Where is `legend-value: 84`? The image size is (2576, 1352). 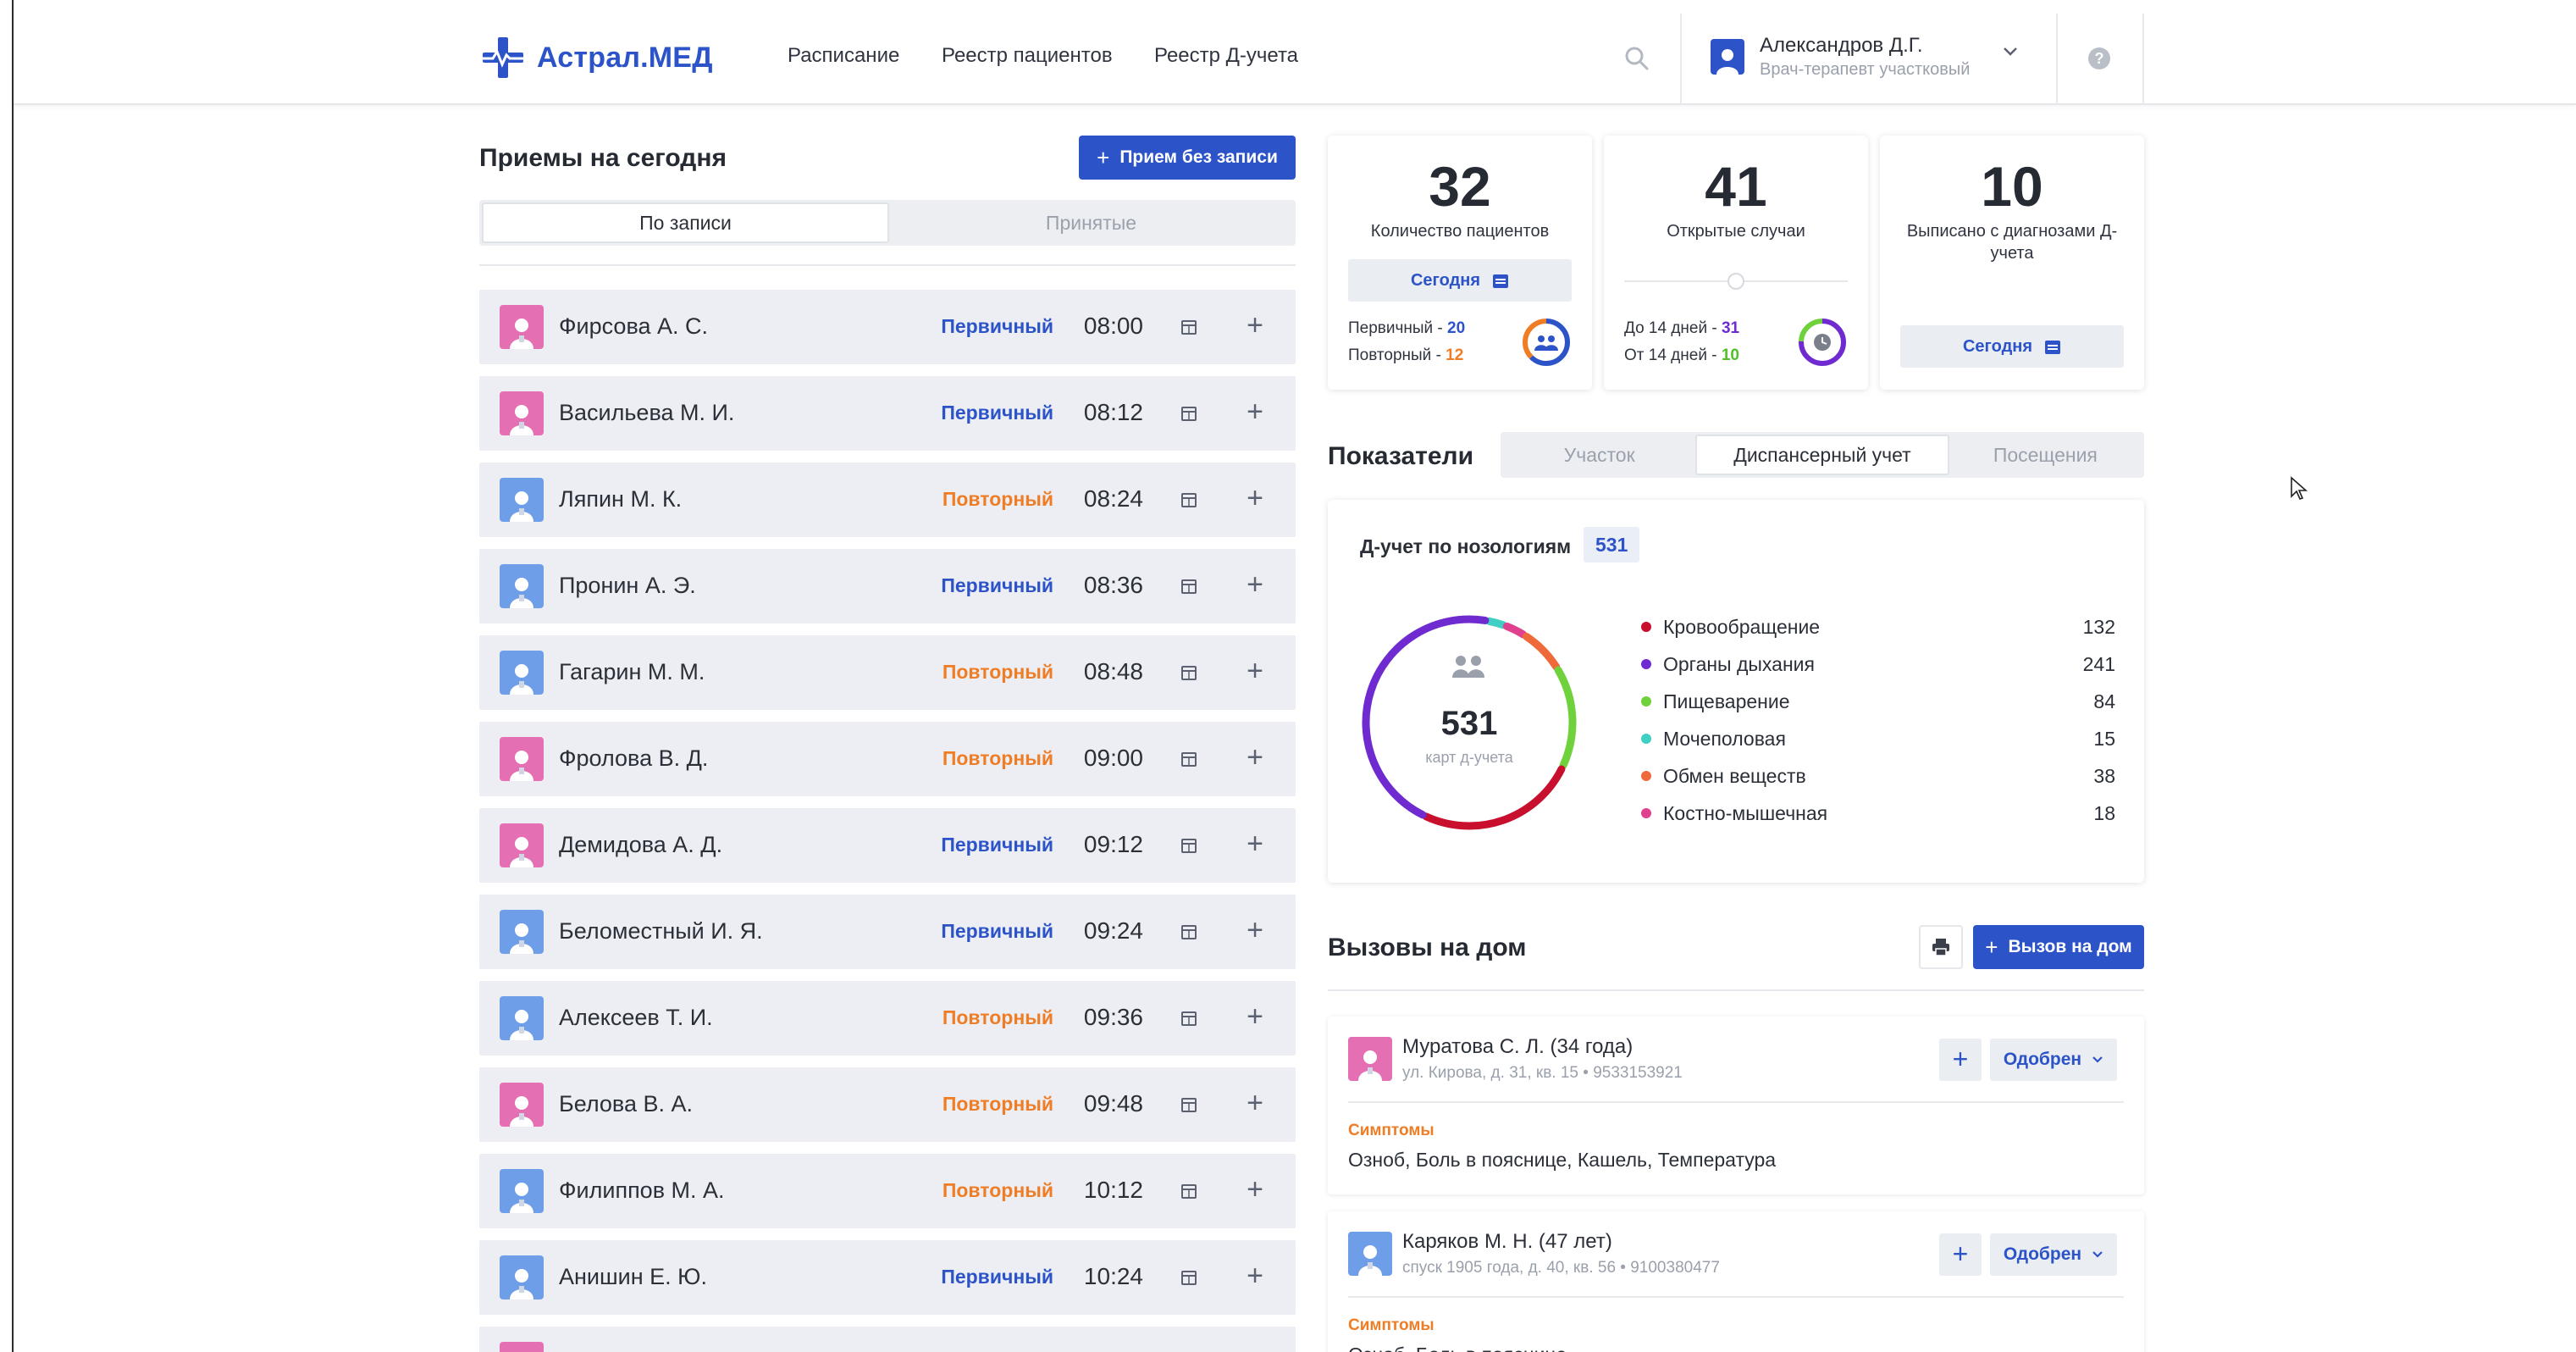
legend-value: 84 is located at coordinates (2104, 701).